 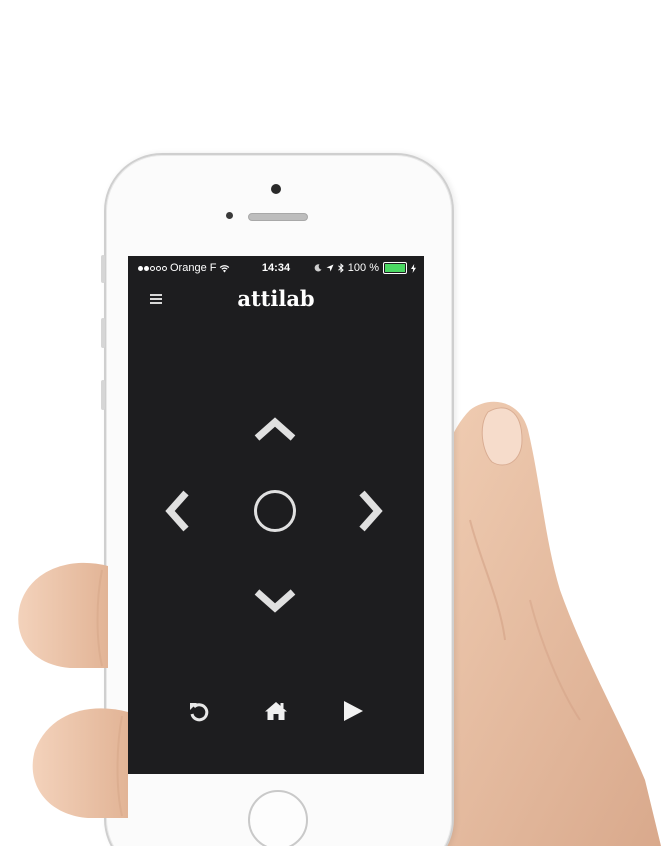 I want to click on phone-mute-switch, so click(x=103, y=269).